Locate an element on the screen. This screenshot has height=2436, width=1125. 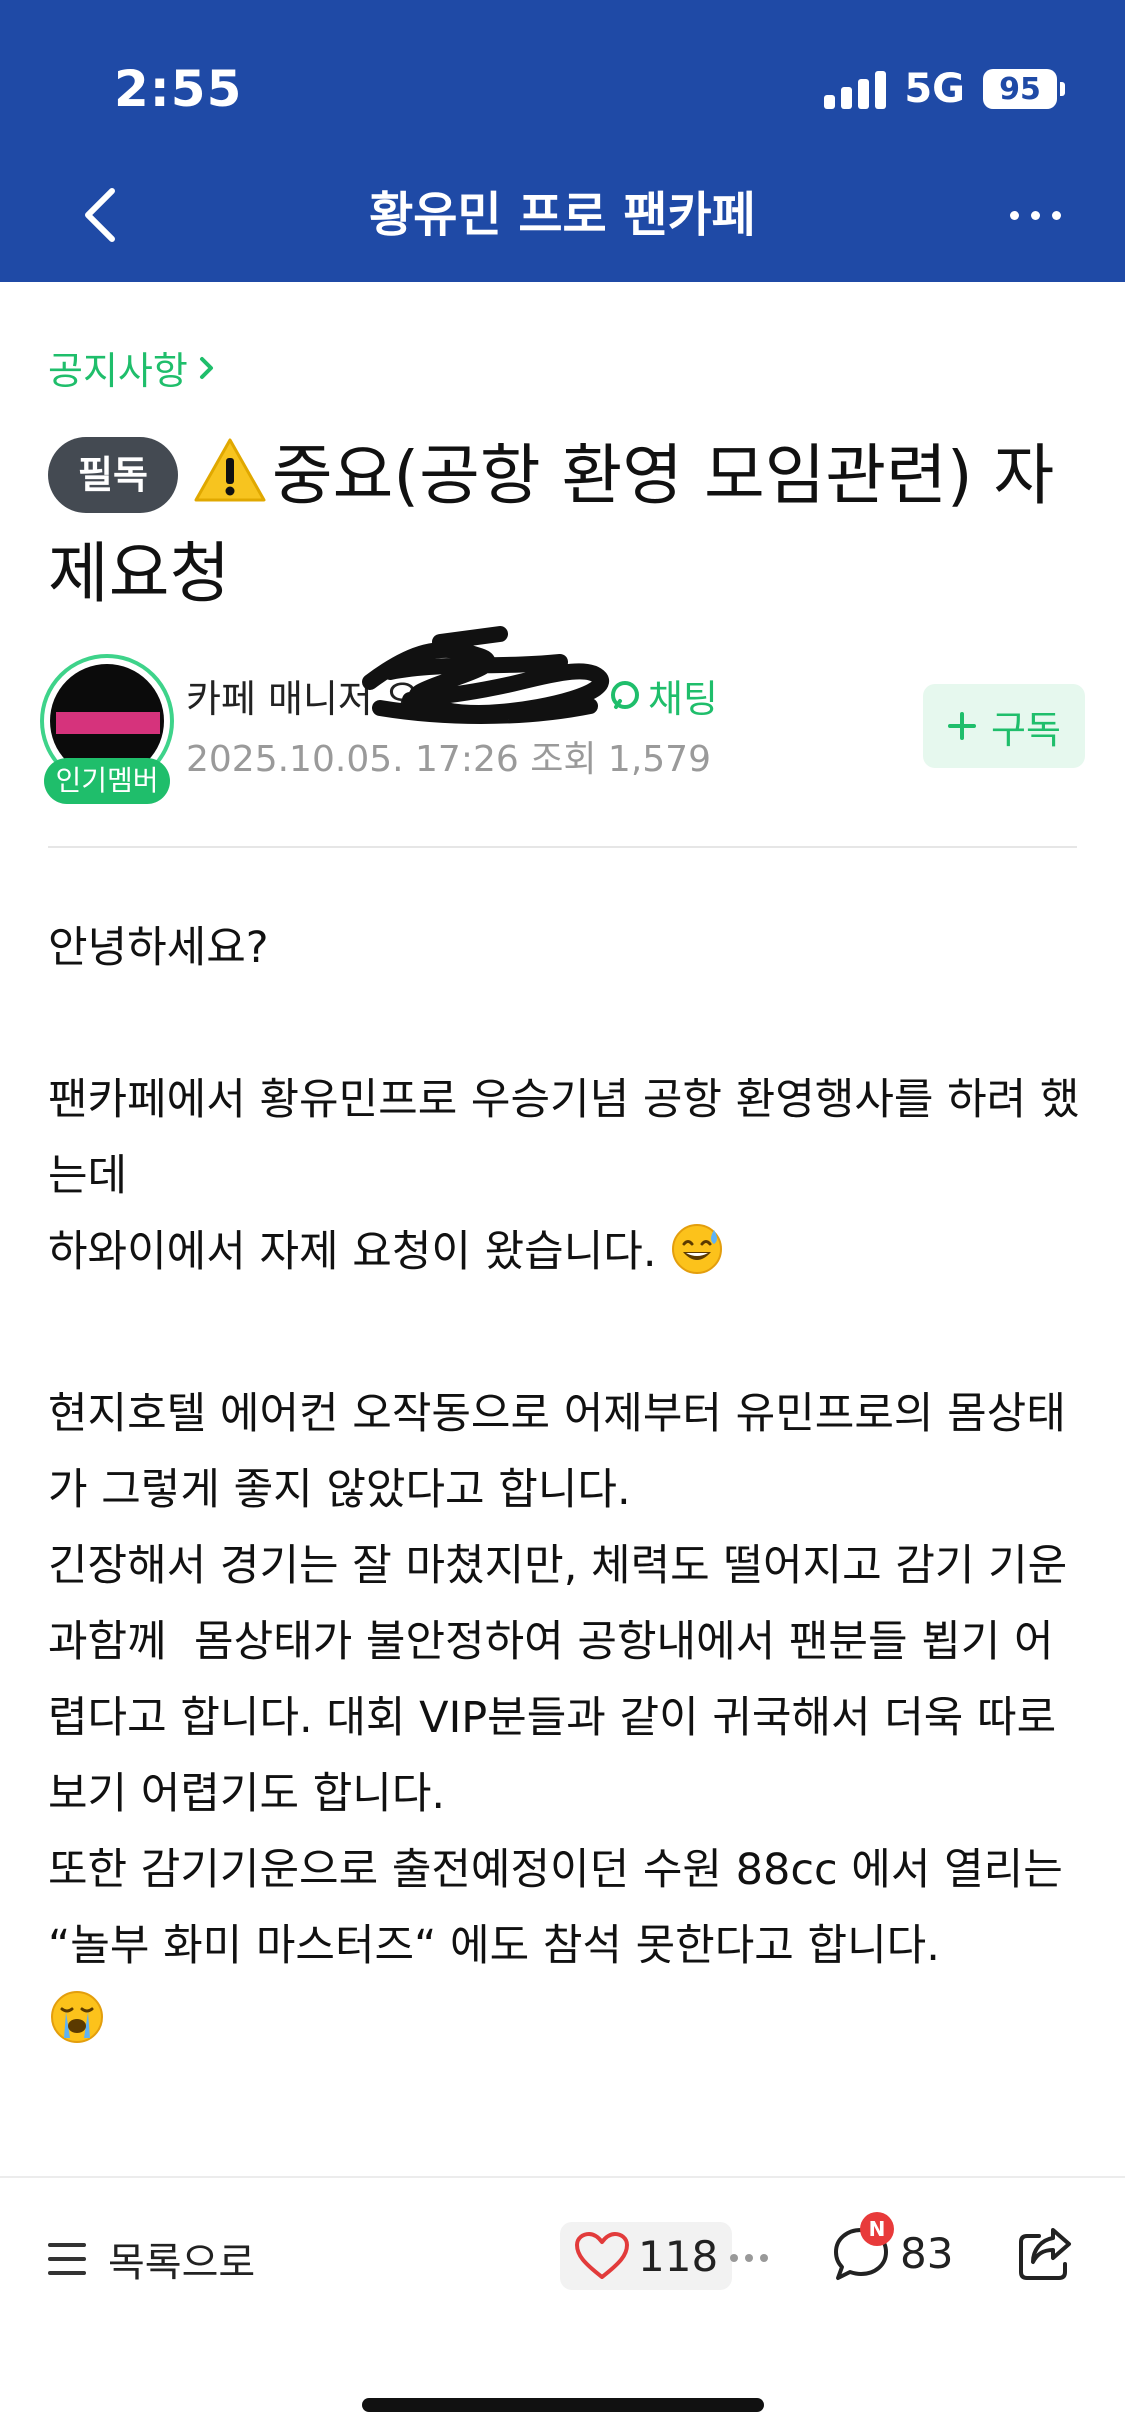
chevron-right-icon is located at coordinates (206, 367).